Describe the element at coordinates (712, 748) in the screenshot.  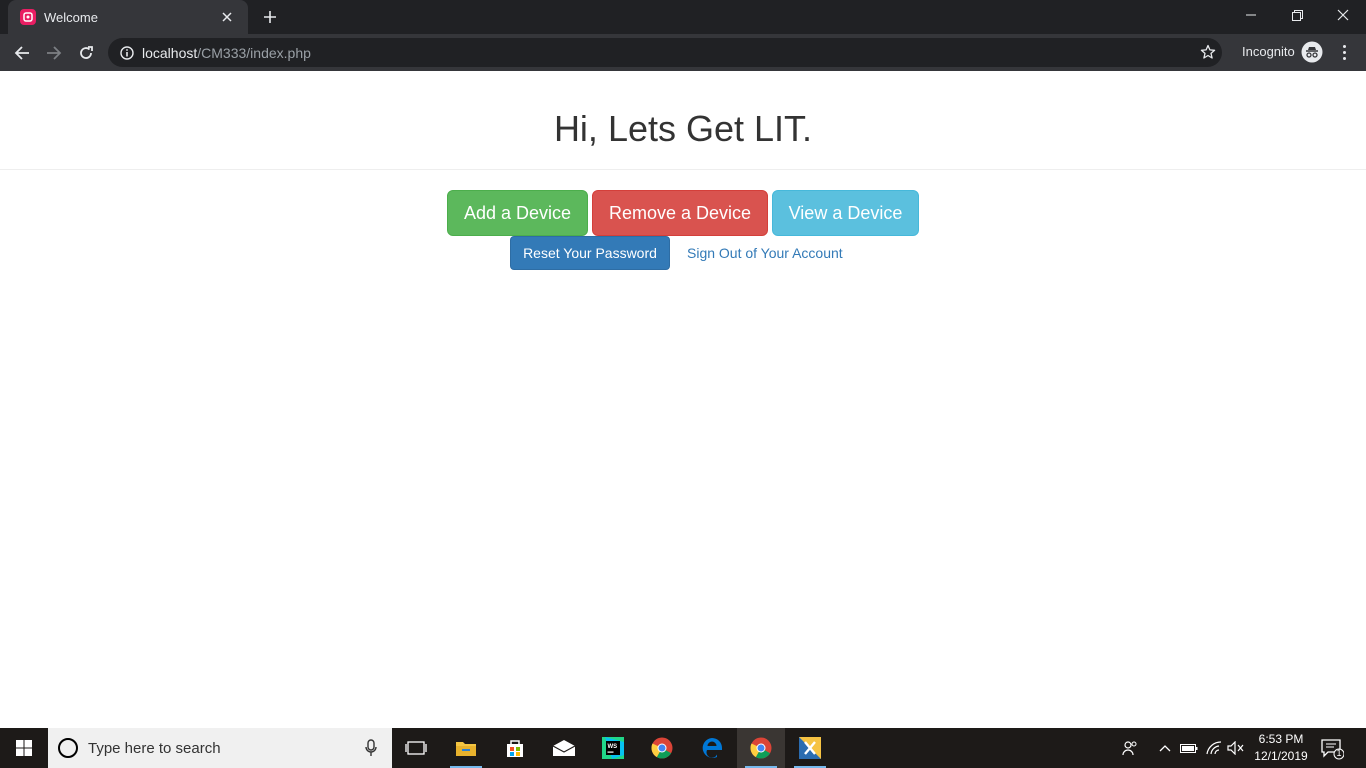
I see `edge-icon` at that location.